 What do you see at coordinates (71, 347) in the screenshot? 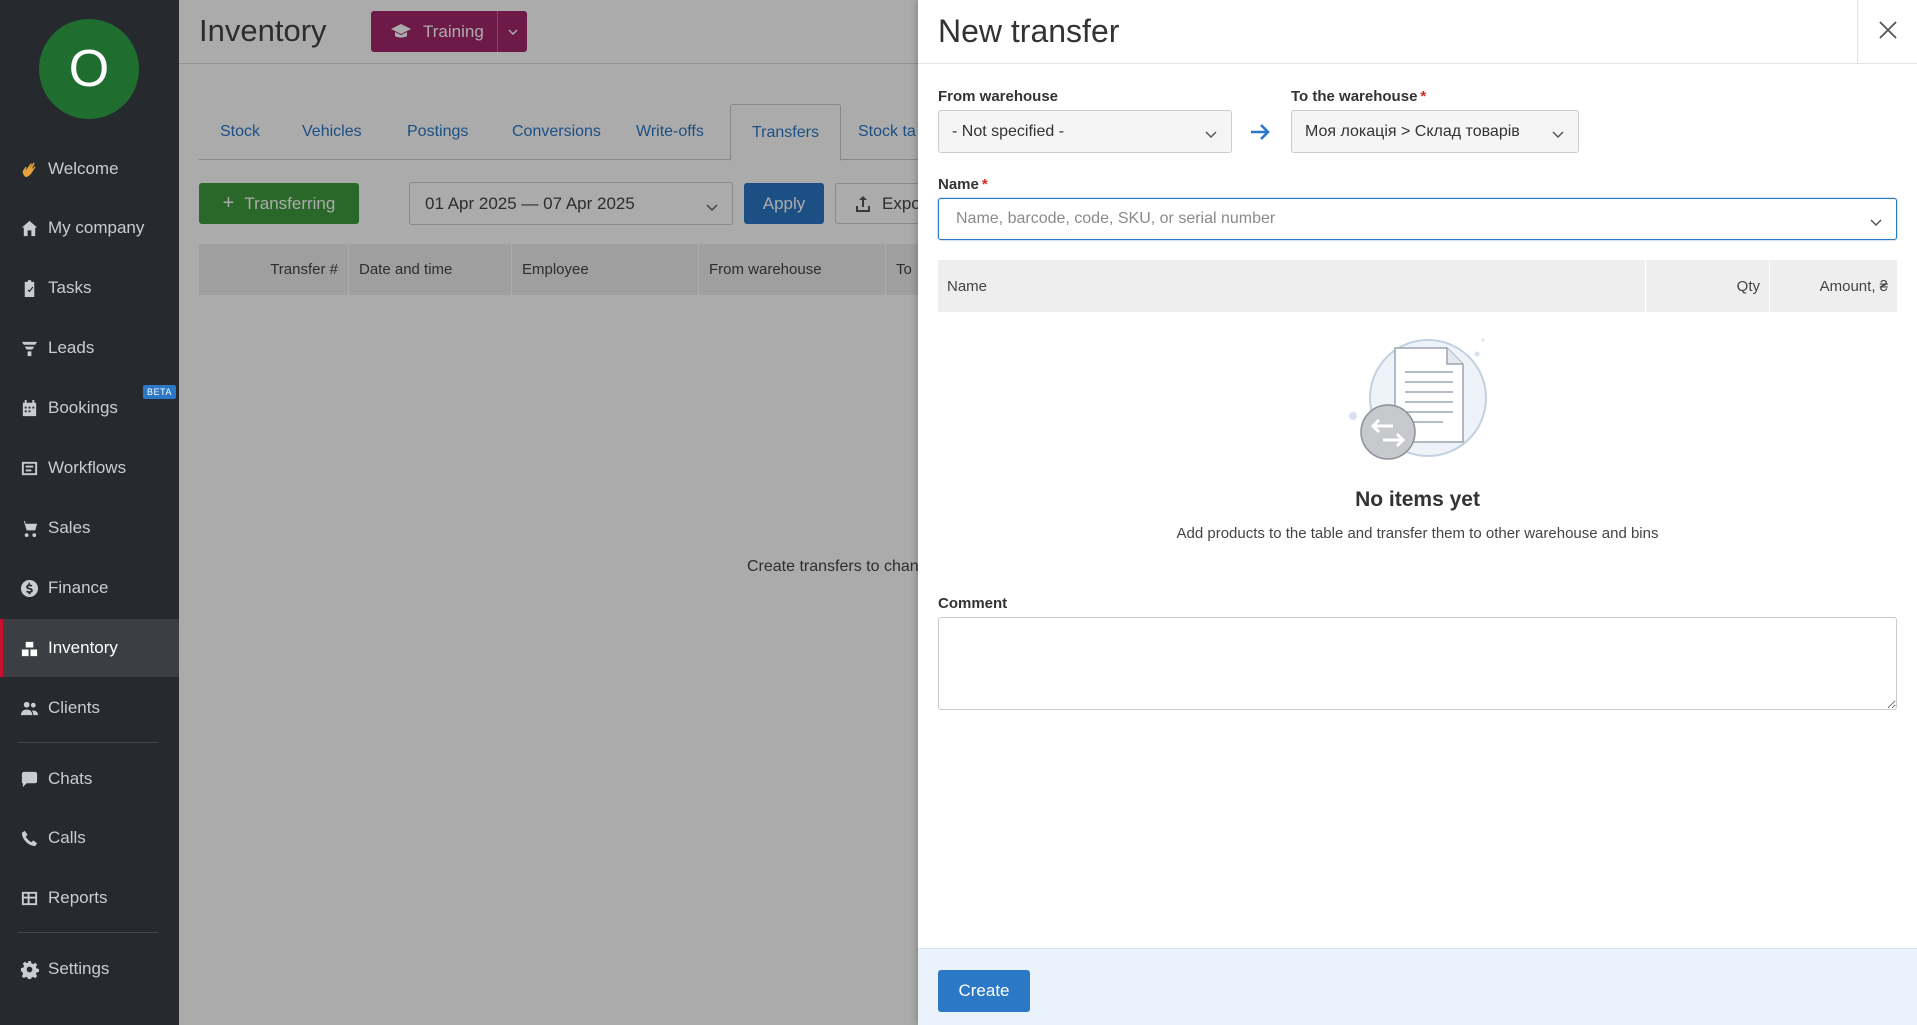
I see `sidebar-item-label: Leads` at bounding box center [71, 347].